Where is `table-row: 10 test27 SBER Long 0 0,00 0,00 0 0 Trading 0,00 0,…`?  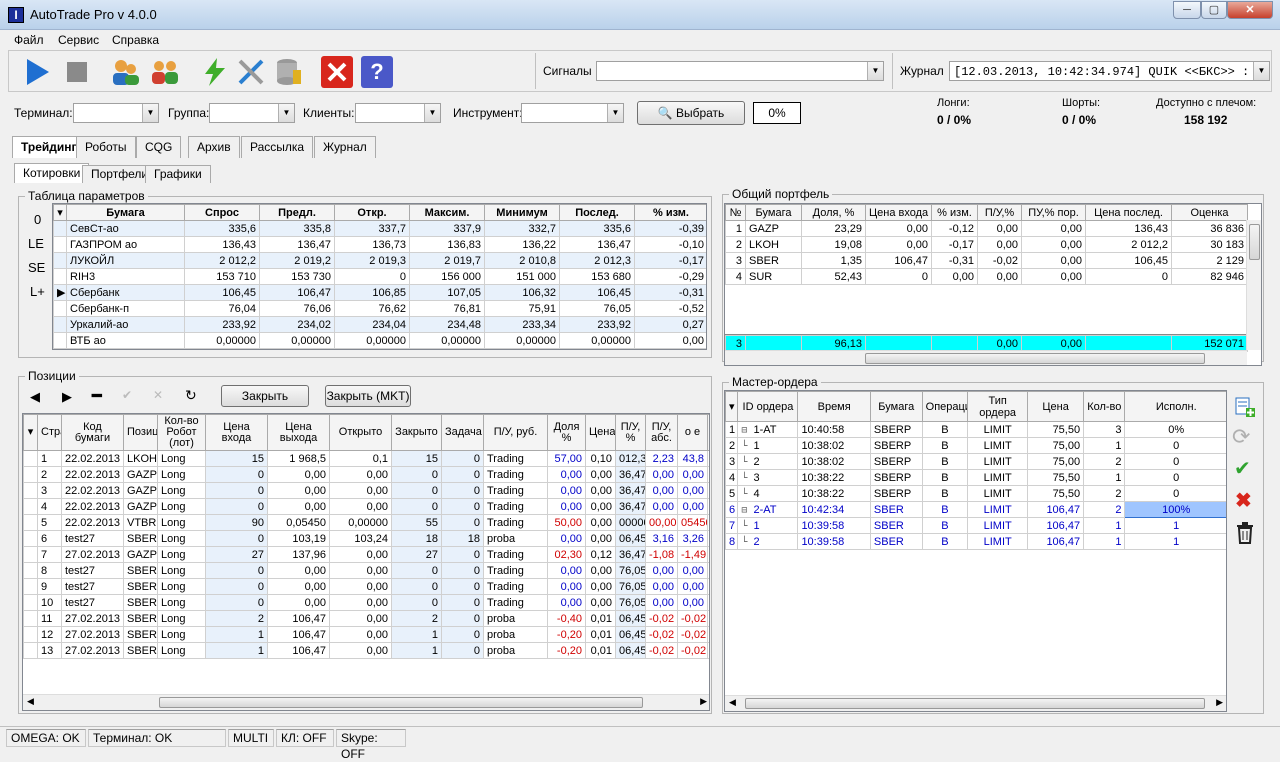 table-row: 10 test27 SBER Long 0 0,00 0,00 0 0 Trading 0,00 0,… is located at coordinates (366, 602).